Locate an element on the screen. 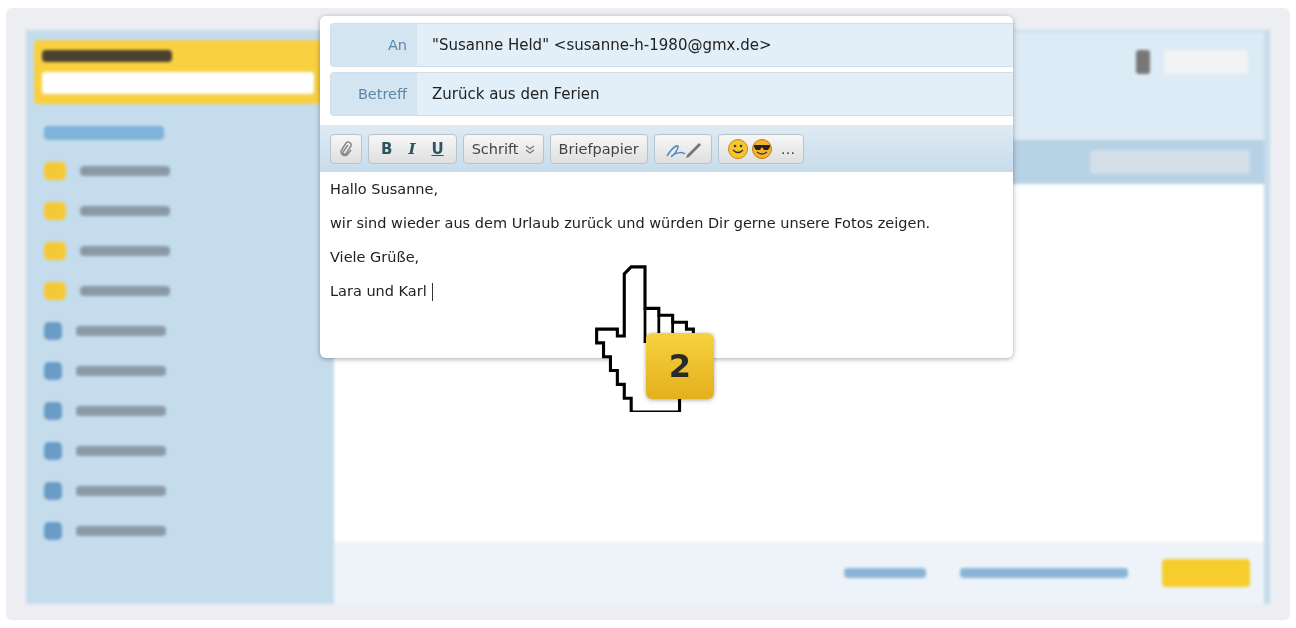 Image resolution: width=1296 pixels, height=628 pixels. message-line: Hallo Susanne, is located at coordinates (384, 189).